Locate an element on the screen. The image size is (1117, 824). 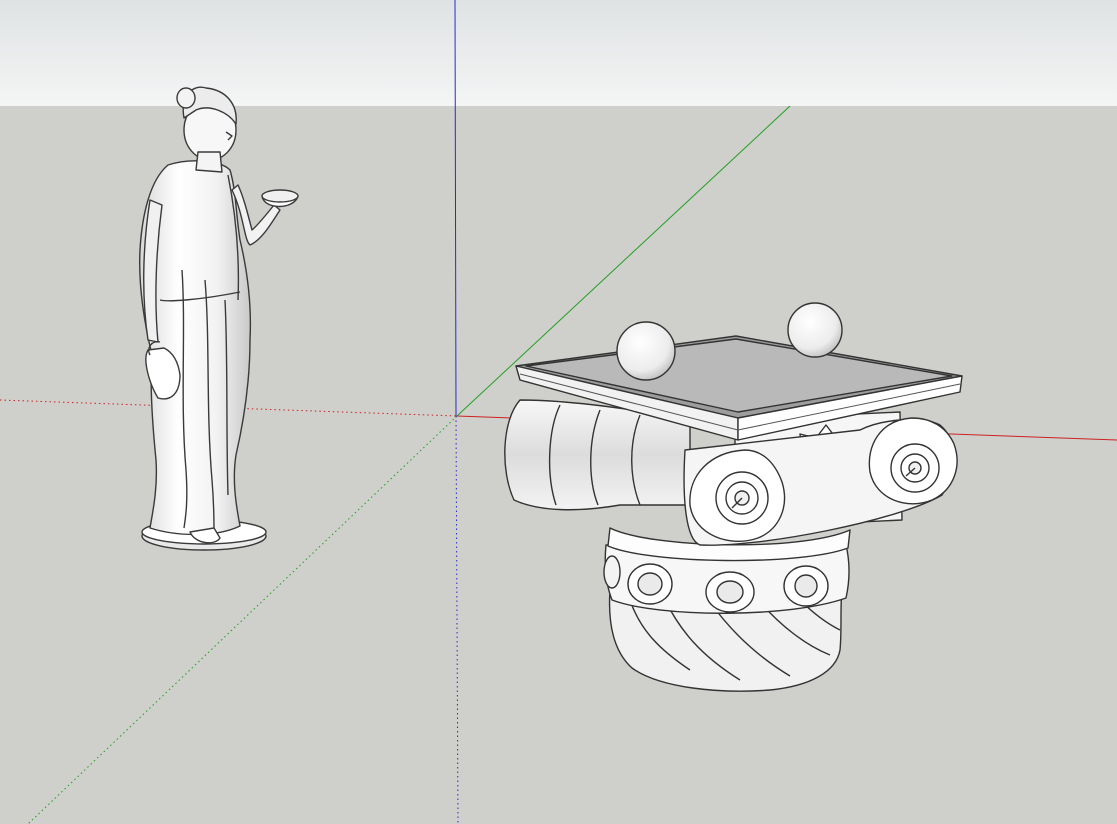
volute-right-icon is located at coordinates (913, 461).